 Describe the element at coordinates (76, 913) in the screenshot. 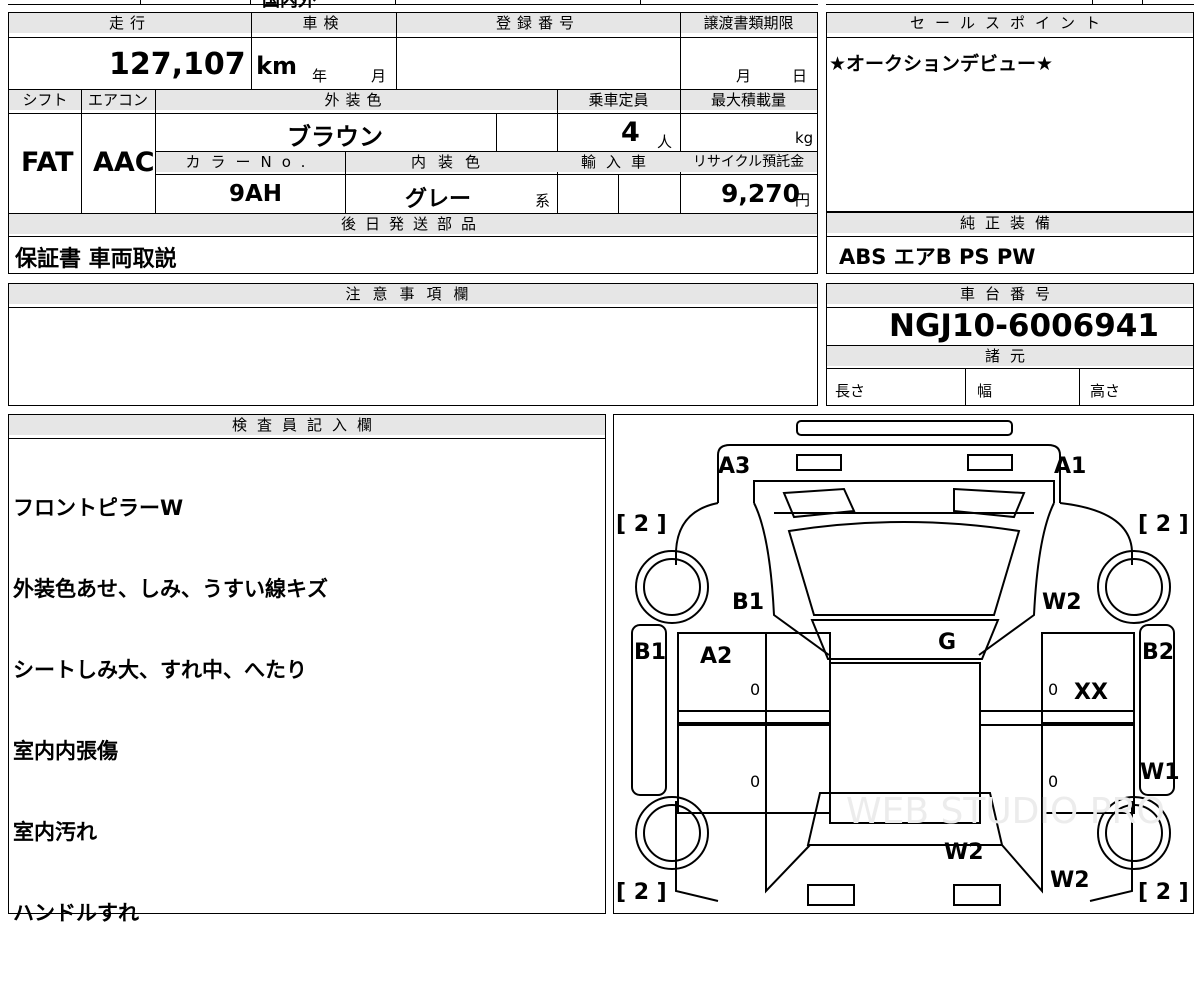

I see `inspector-note: ハンドルすれ` at that location.